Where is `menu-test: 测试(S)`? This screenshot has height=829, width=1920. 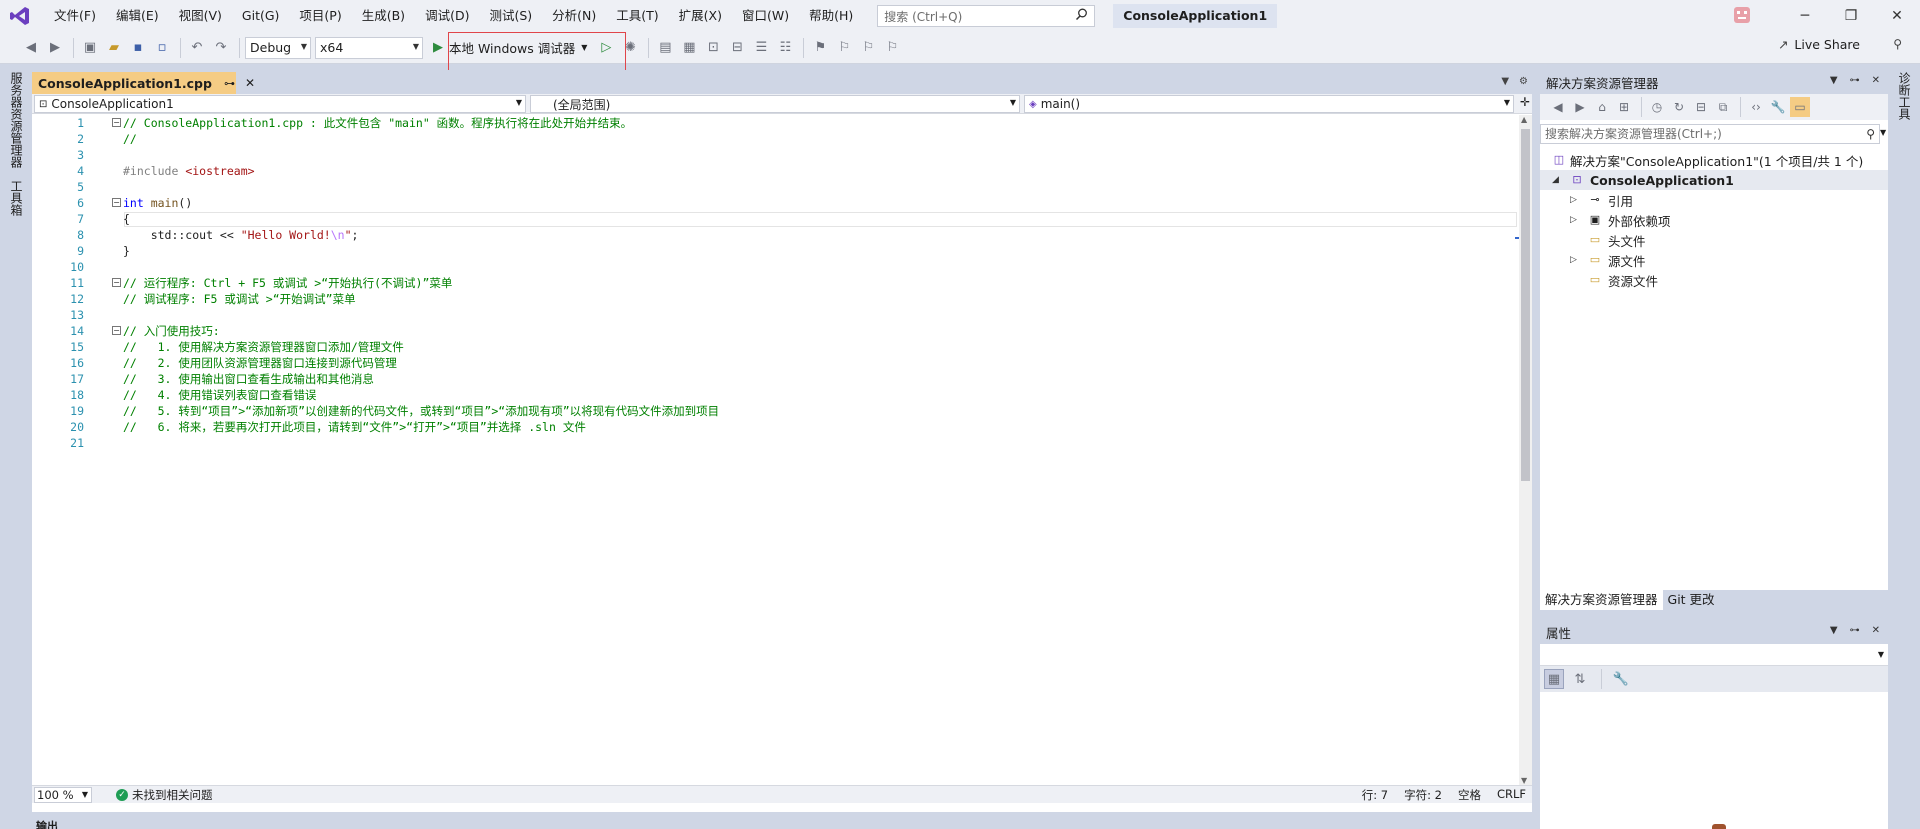 menu-test: 测试(S) is located at coordinates (510, 16).